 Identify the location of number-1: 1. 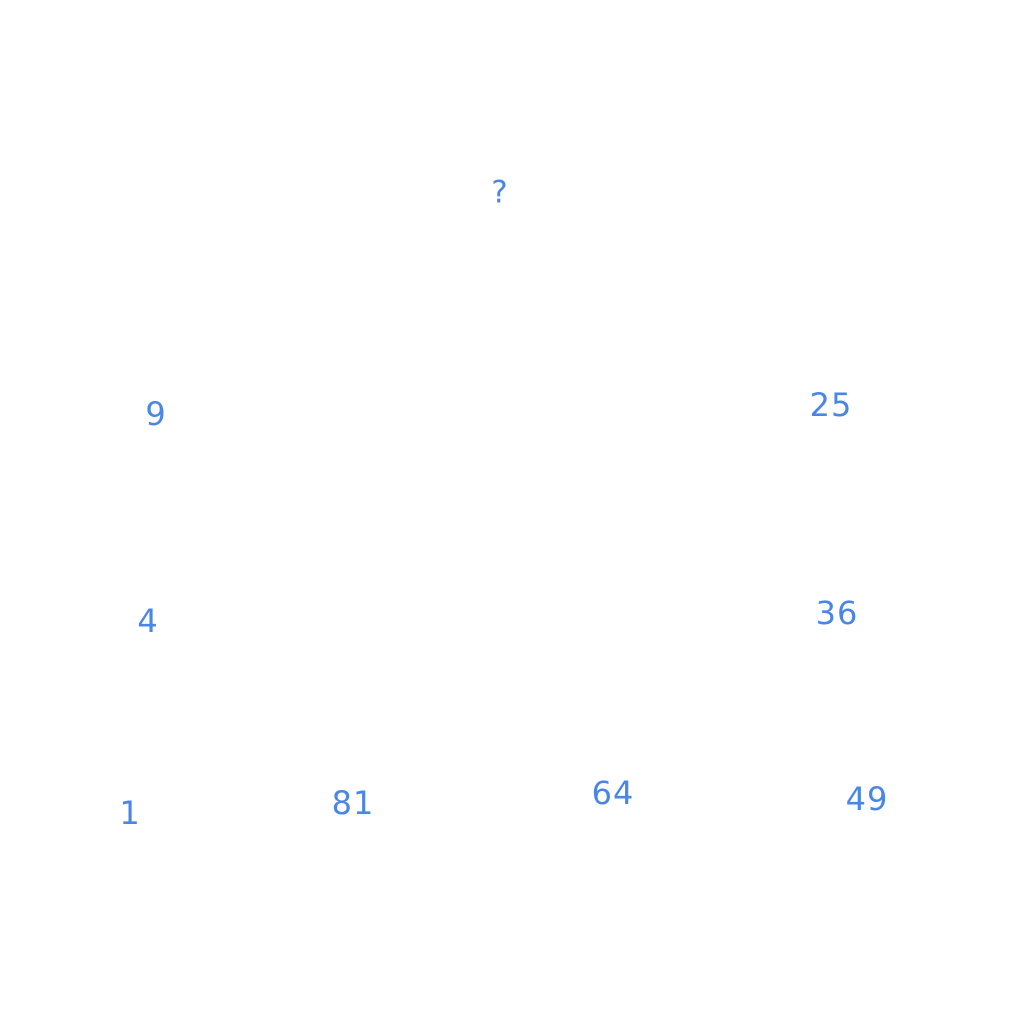
(130, 813).